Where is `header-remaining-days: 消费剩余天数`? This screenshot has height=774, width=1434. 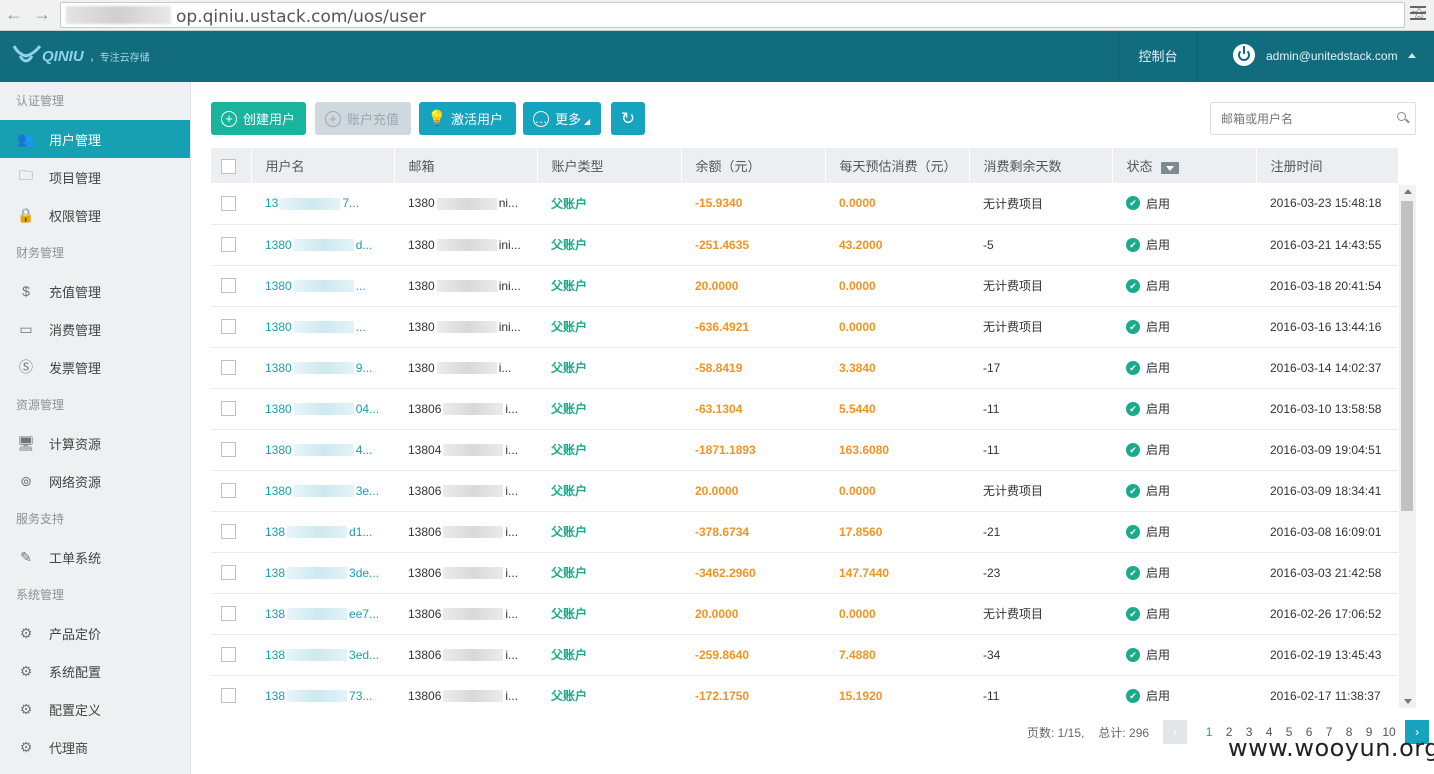 header-remaining-days: 消费剩余天数 is located at coordinates (1041, 165).